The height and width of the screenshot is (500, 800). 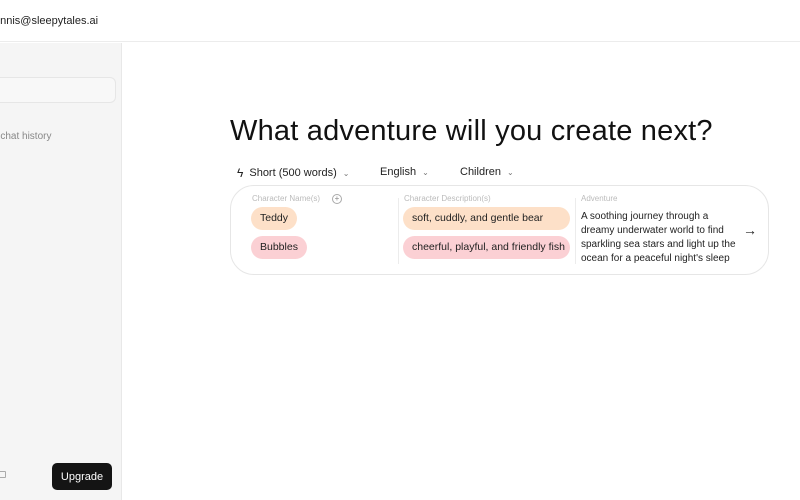 What do you see at coordinates (58, 90) in the screenshot?
I see `search-input` at bounding box center [58, 90].